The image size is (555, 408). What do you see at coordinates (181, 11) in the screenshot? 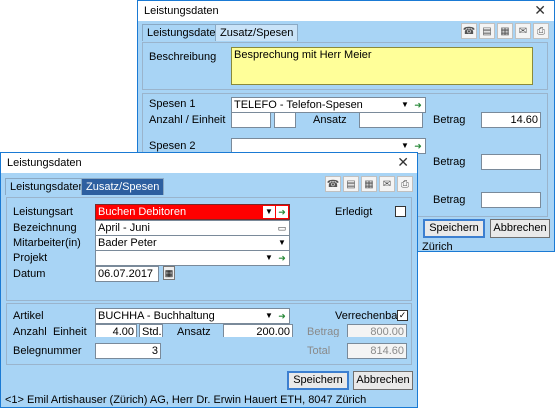
I see `back-window-title: Leistungsdaten` at bounding box center [181, 11].